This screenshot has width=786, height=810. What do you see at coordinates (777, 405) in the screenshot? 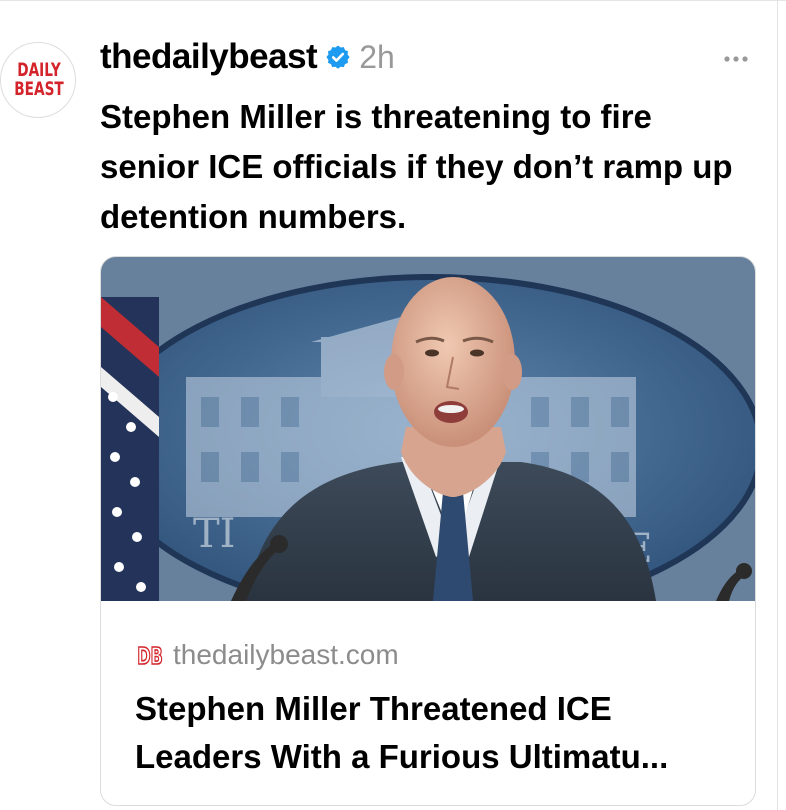
I see `right-divider` at bounding box center [777, 405].